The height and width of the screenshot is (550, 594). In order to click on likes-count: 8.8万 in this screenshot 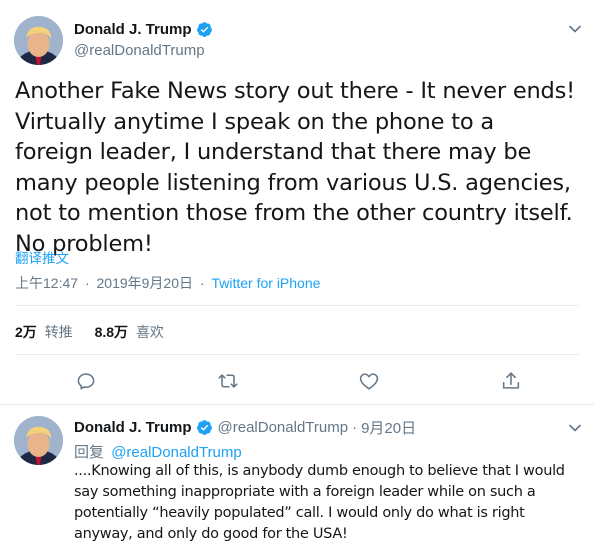, I will do `click(111, 332)`.